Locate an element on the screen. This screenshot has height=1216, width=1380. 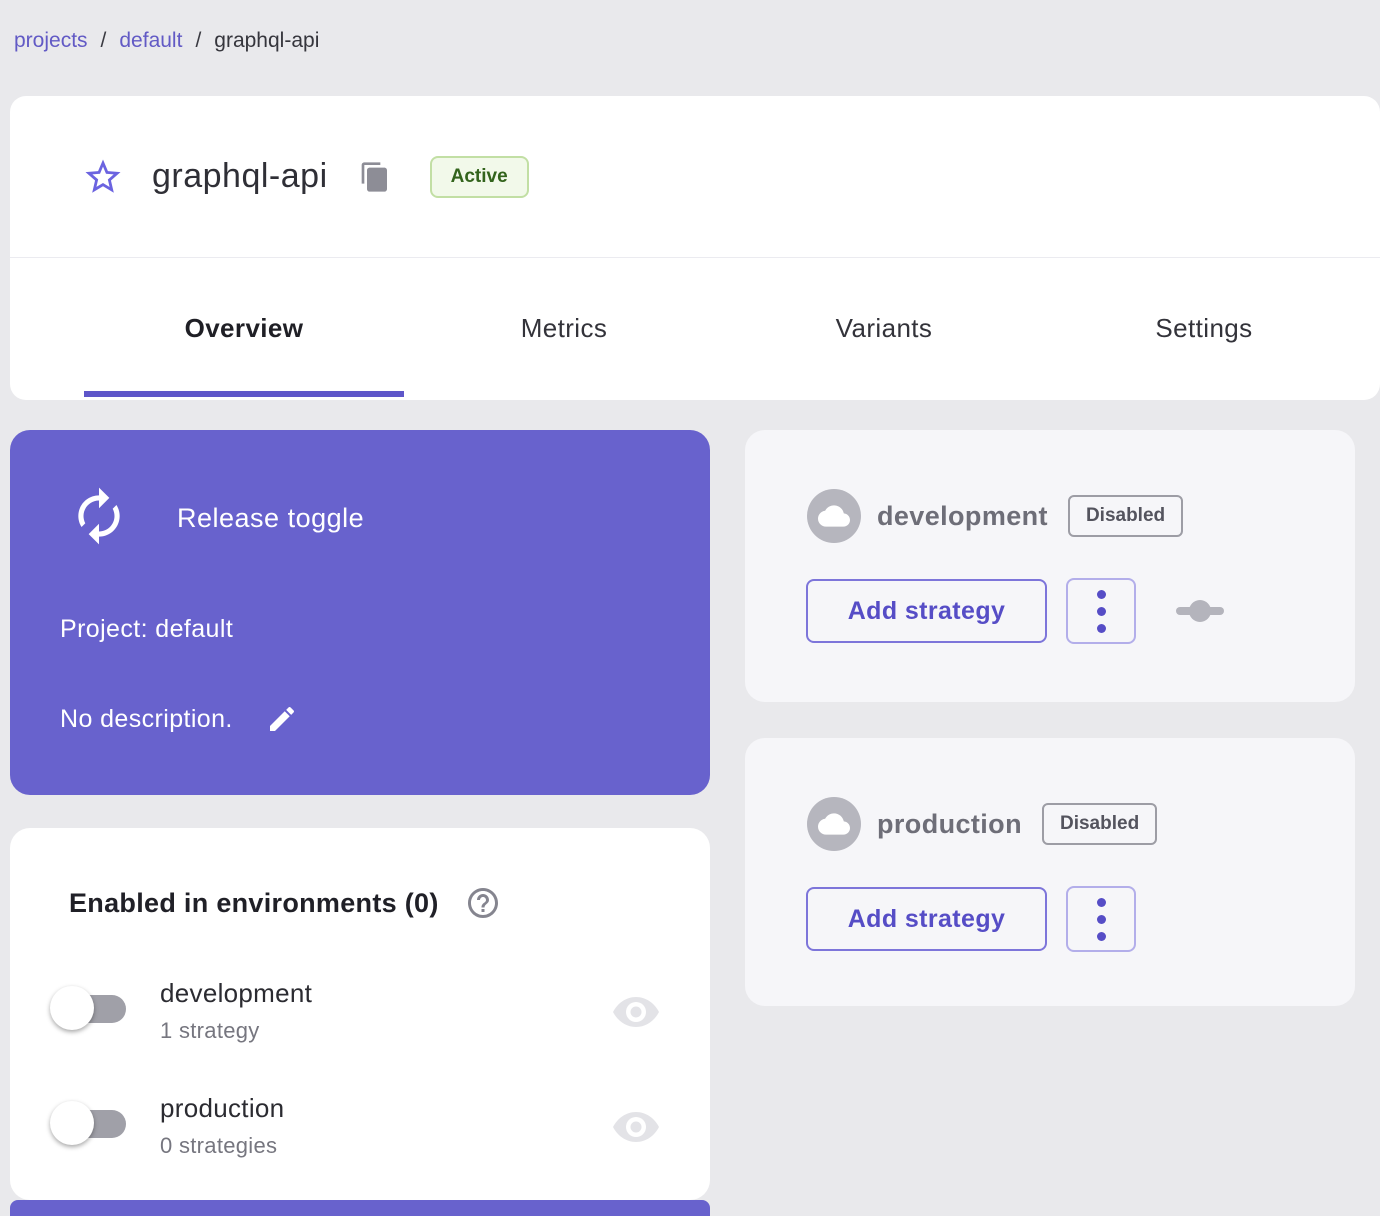
tab-settings: Settings is located at coordinates (1204, 328).